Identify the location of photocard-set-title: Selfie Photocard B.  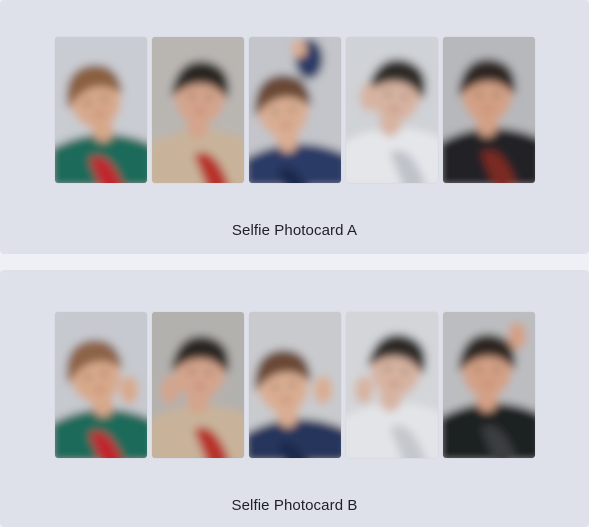
(294, 505).